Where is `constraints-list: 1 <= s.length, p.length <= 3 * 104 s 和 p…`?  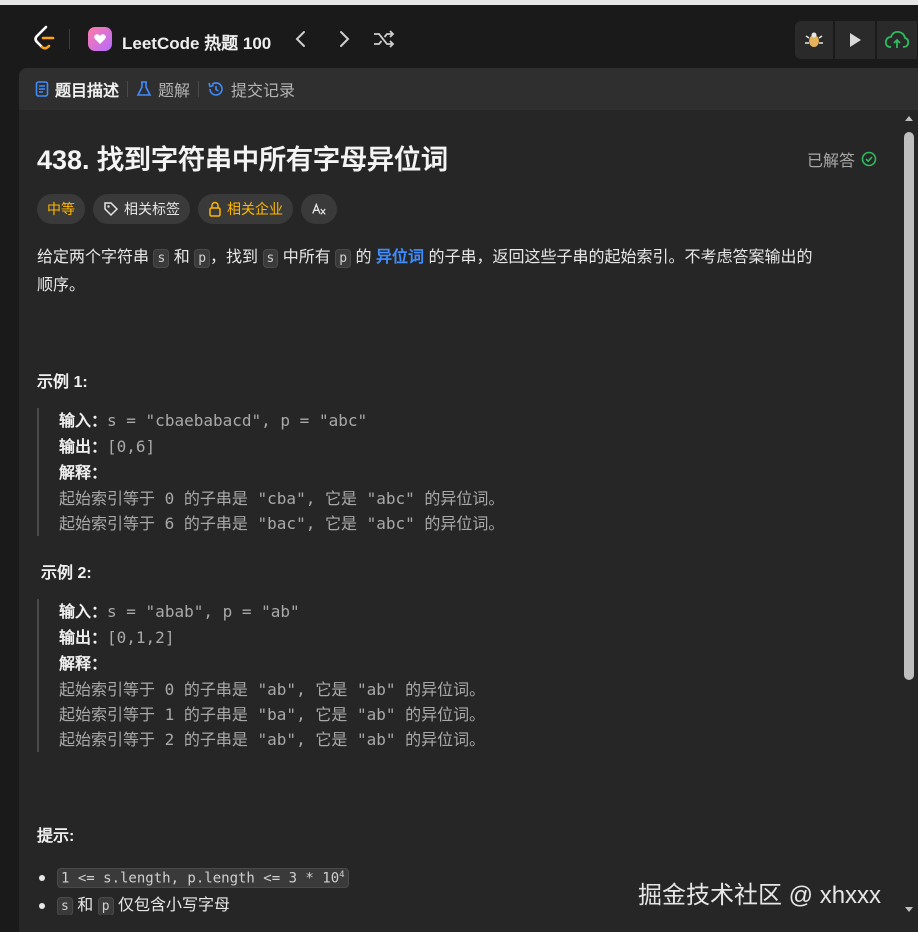 constraints-list: 1 <= s.length, p.length <= 3 * 104 s 和 p… is located at coordinates (193, 889).